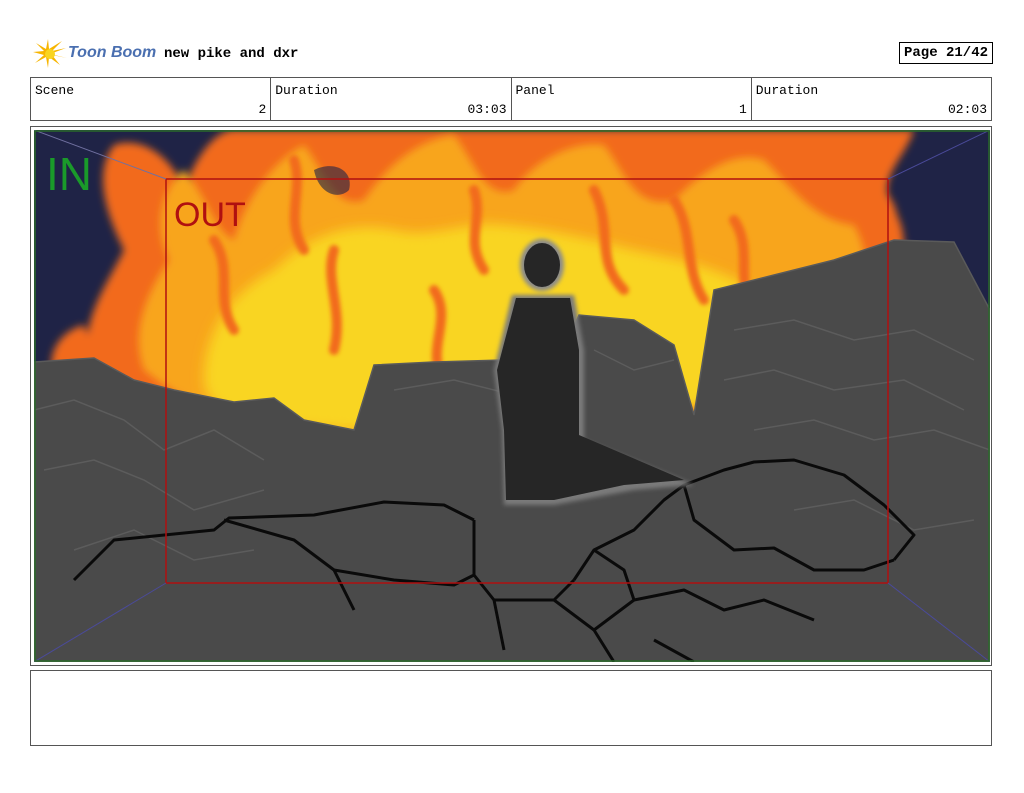 This screenshot has width=1024, height=793. I want to click on toon-boom-logo: Toon Boom, so click(97, 54).